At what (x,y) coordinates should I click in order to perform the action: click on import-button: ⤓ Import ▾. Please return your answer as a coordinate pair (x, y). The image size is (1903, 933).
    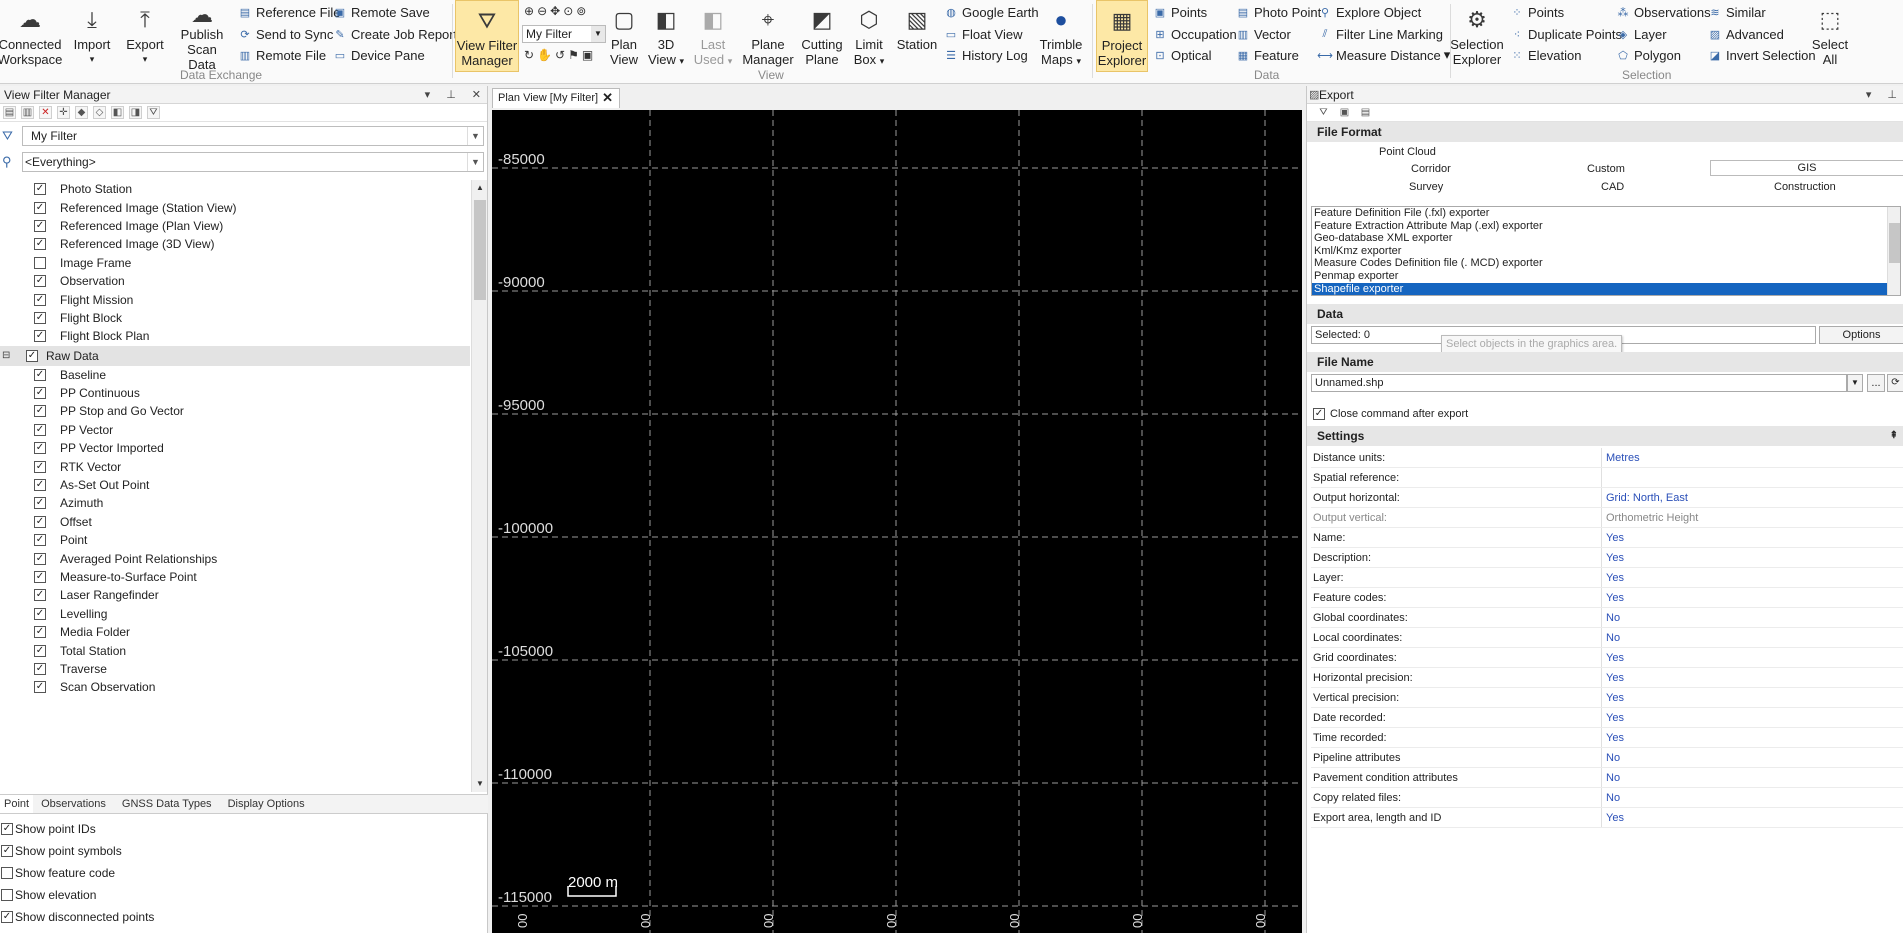
    Looking at the image, I should click on (92, 36).